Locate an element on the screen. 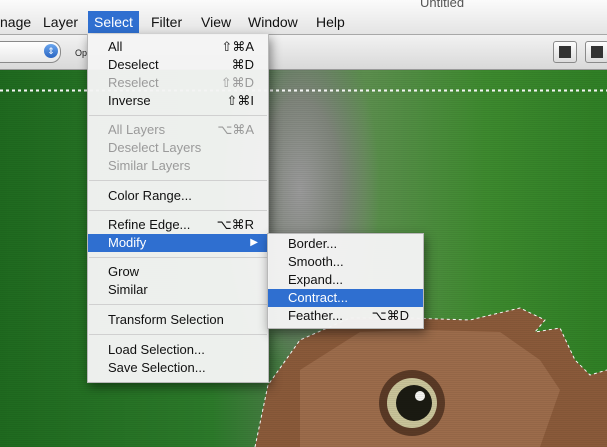 The image size is (607, 447). menu-item-feather: Feather... ⌥⌘D is located at coordinates (345, 316).